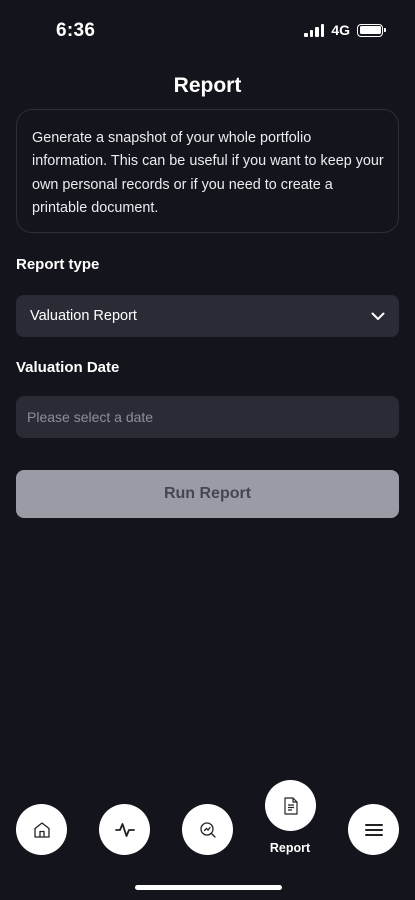 The width and height of the screenshot is (415, 900). I want to click on nav-menu-button, so click(373, 829).